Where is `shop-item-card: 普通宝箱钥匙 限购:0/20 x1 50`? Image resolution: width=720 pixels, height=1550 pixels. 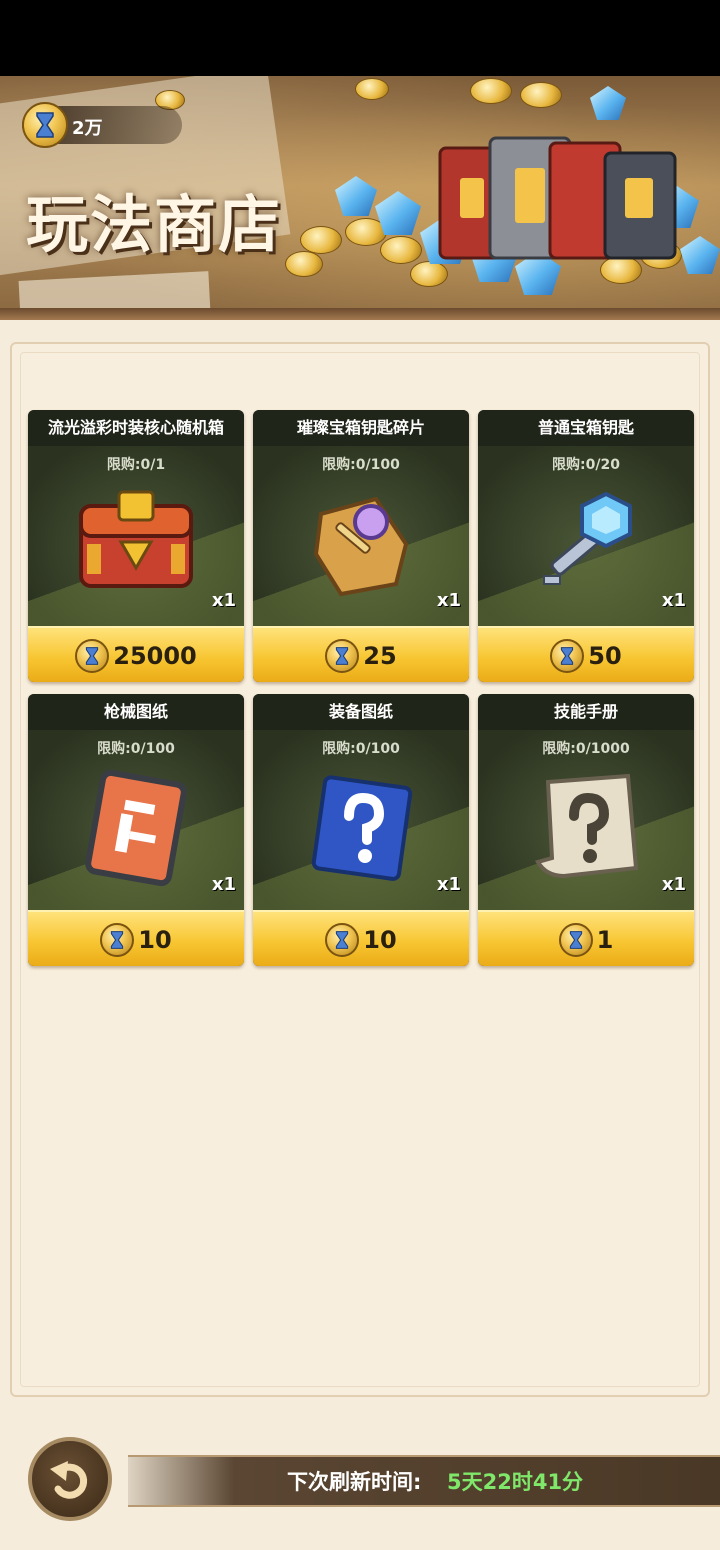 shop-item-card: 普通宝箱钥匙 限购:0/20 x1 50 is located at coordinates (586, 546).